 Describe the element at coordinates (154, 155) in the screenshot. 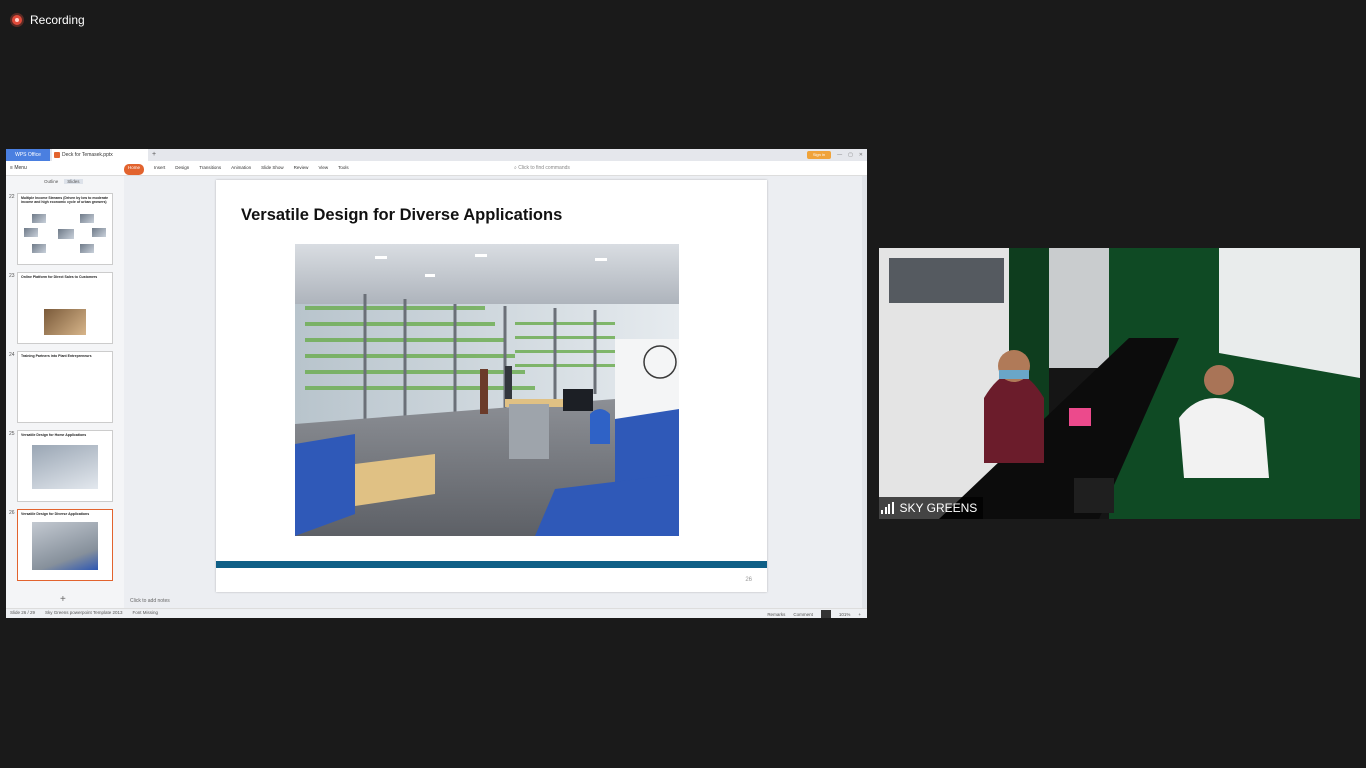

I see `new-tab-button: +` at that location.